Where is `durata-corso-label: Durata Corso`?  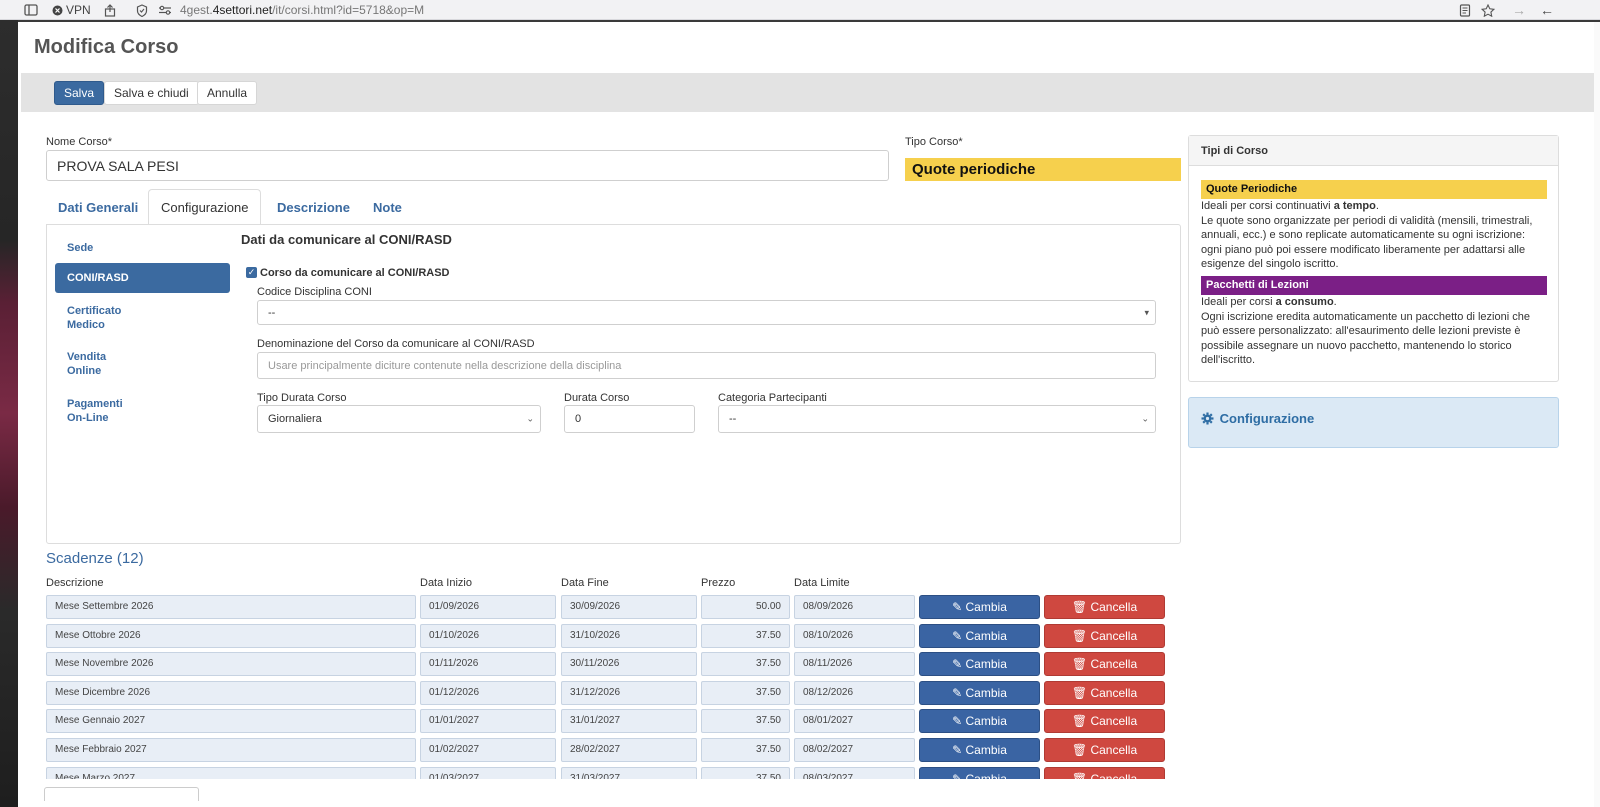
durata-corso-label: Durata Corso is located at coordinates (597, 398).